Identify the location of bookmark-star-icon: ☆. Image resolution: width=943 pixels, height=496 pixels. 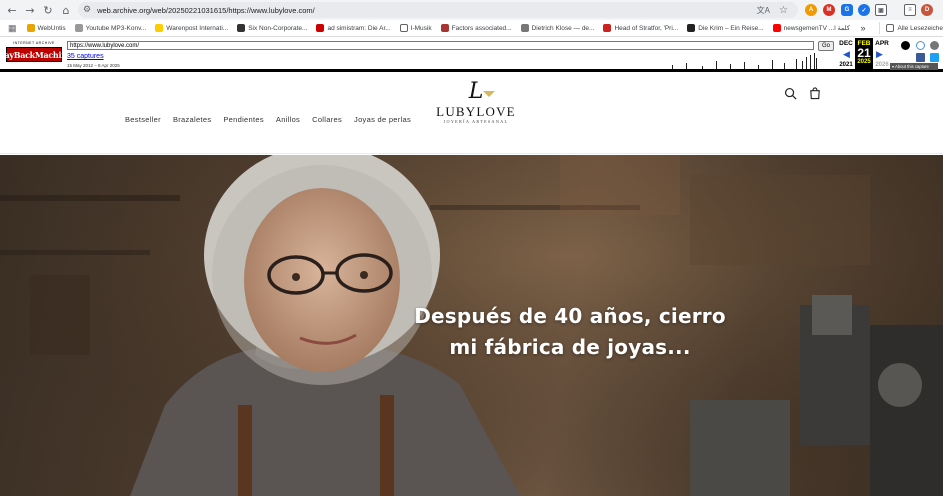
(783, 10).